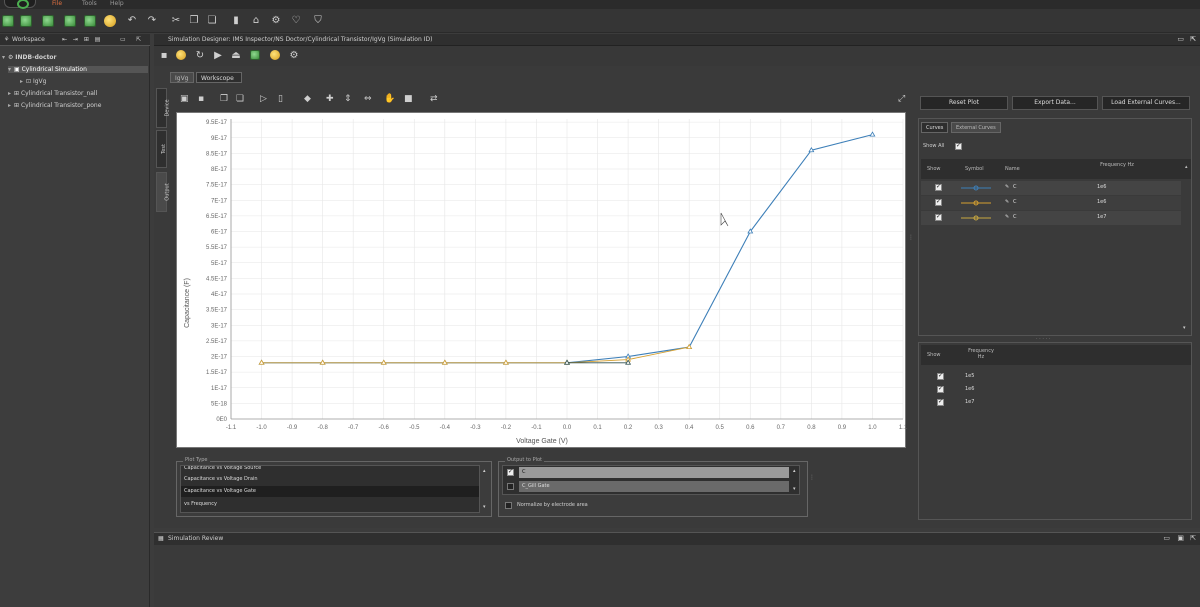  I want to click on undo-icon: ↶, so click(132, 21).